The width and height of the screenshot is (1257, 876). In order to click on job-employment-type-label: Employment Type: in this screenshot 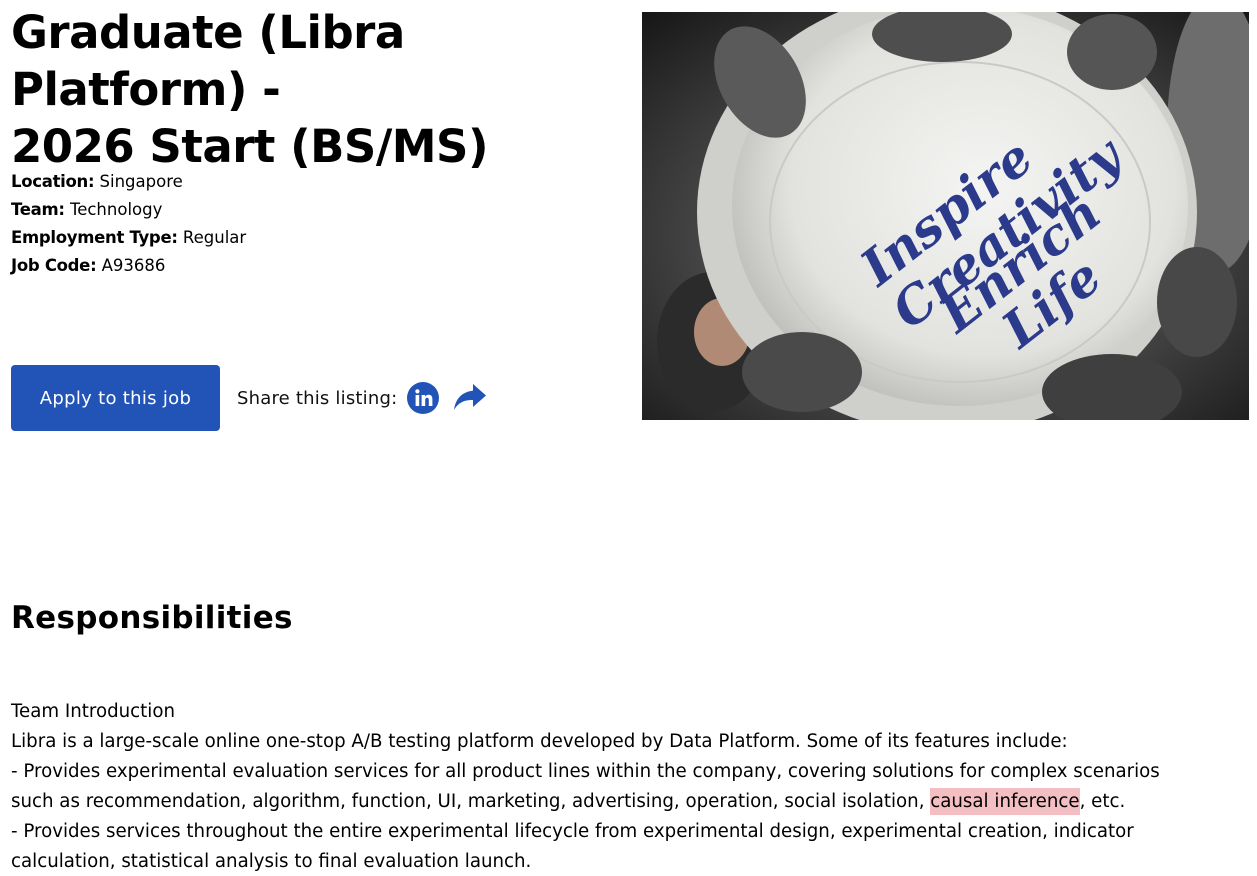, I will do `click(94, 237)`.